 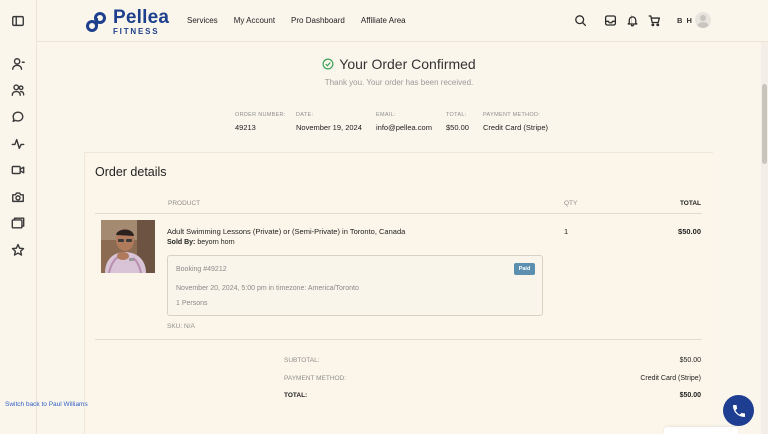 What do you see at coordinates (192, 303) in the screenshot?
I see `booking-persons: 1 Persons` at bounding box center [192, 303].